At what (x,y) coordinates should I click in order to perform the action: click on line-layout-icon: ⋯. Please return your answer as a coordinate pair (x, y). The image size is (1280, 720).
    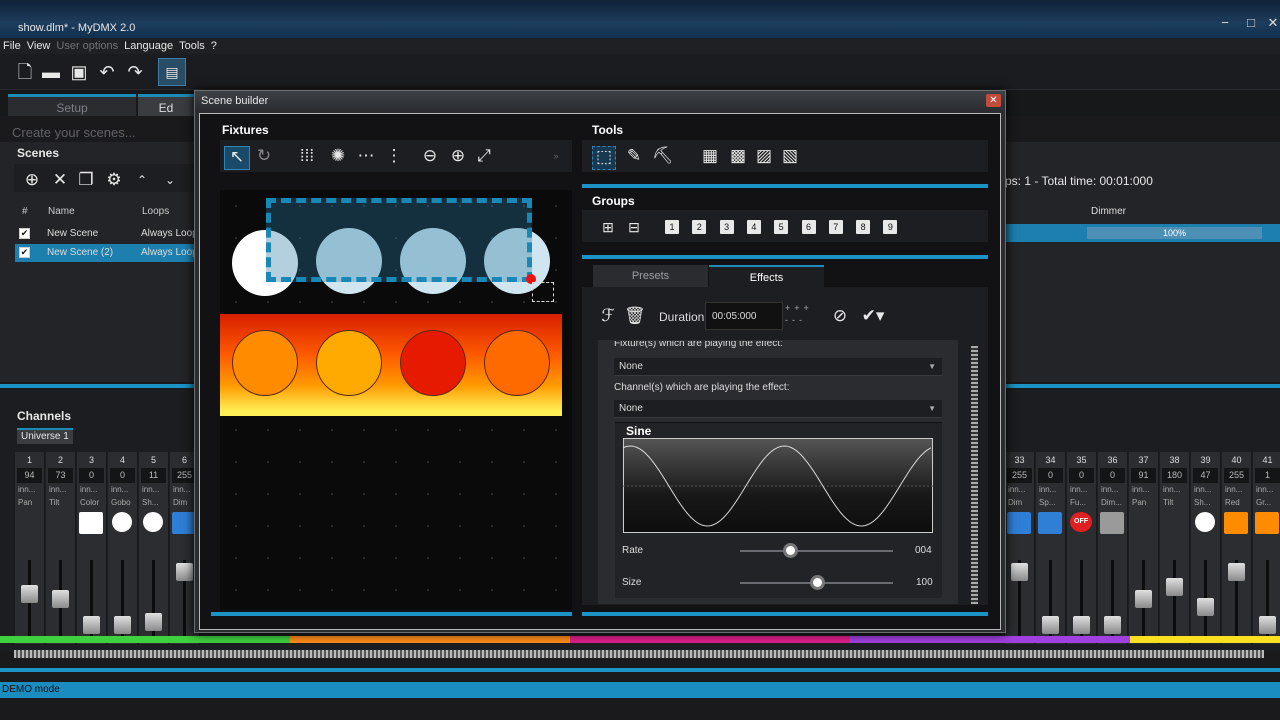
    Looking at the image, I should click on (366, 156).